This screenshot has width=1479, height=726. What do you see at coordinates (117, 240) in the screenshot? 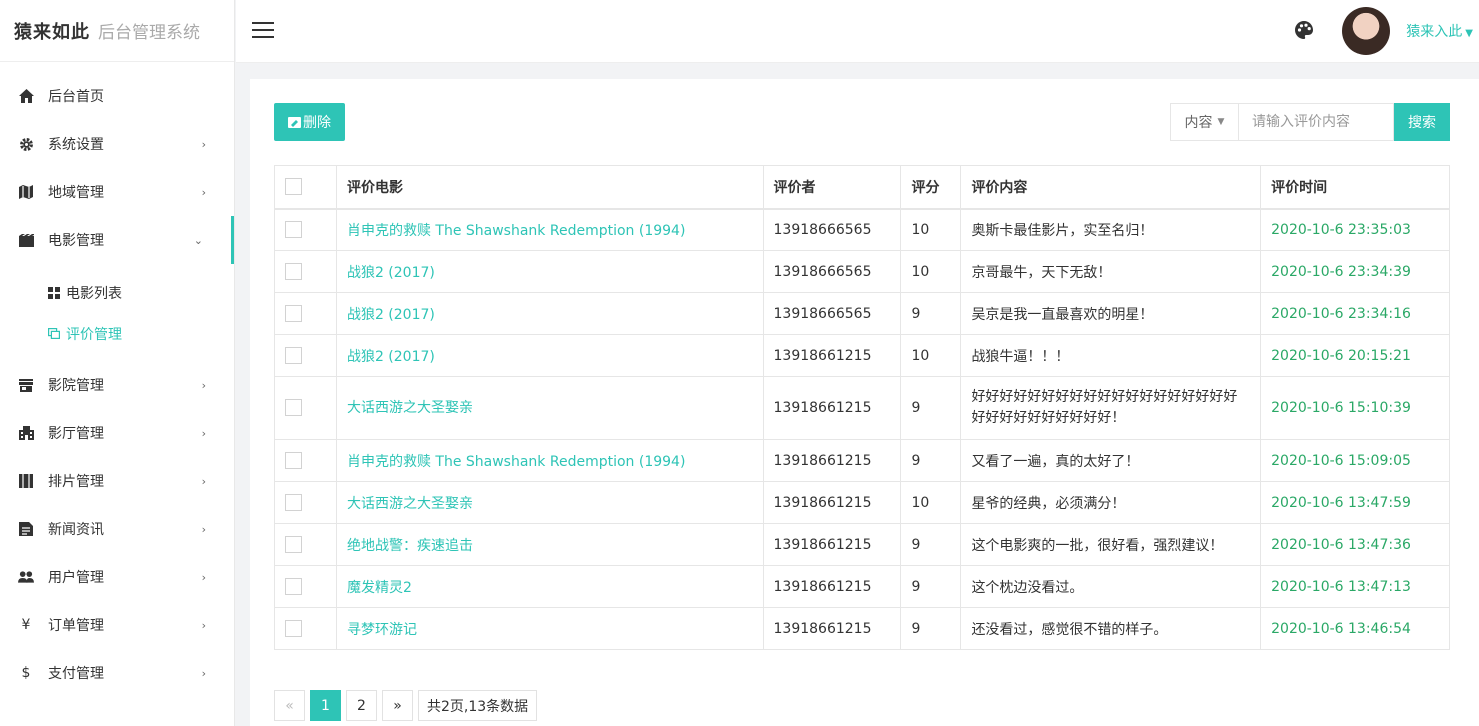
I see `sidebar-item-movies: 电影管理 ⌄` at bounding box center [117, 240].